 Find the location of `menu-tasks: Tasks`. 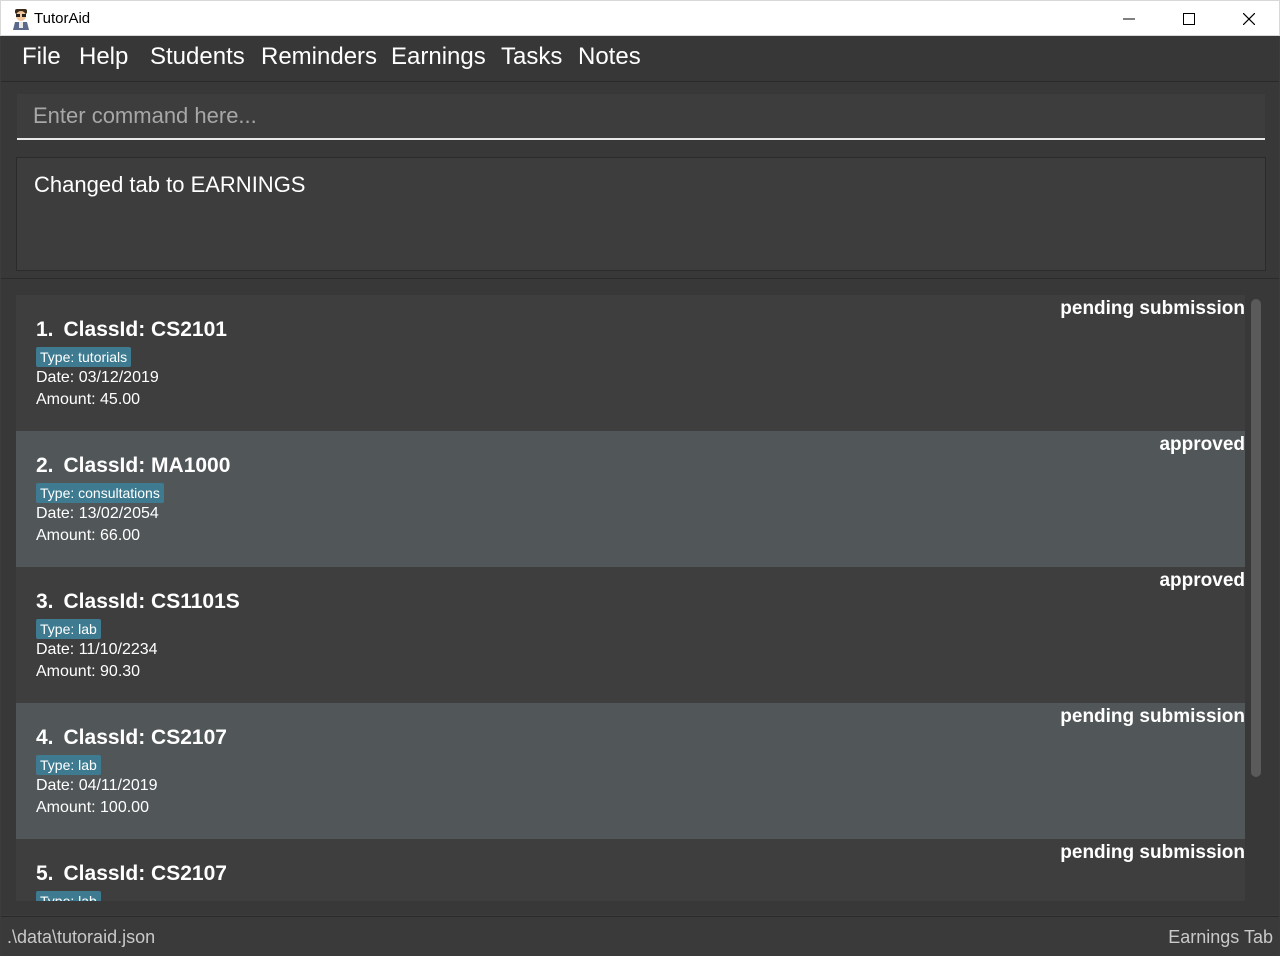

menu-tasks: Tasks is located at coordinates (531, 57).